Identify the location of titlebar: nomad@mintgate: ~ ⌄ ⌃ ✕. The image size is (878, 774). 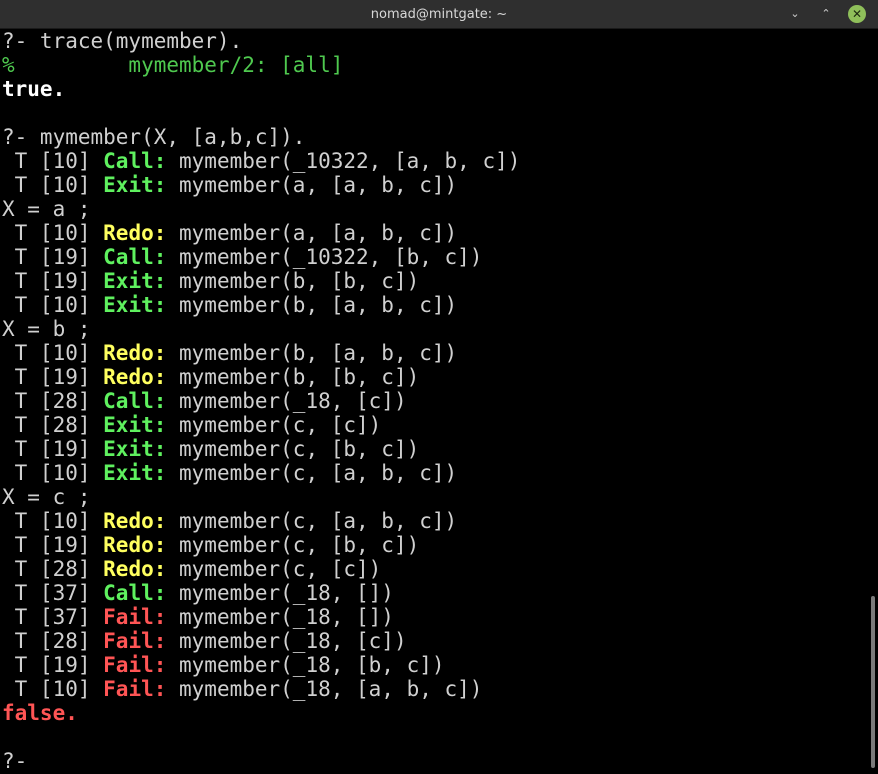
(439, 14).